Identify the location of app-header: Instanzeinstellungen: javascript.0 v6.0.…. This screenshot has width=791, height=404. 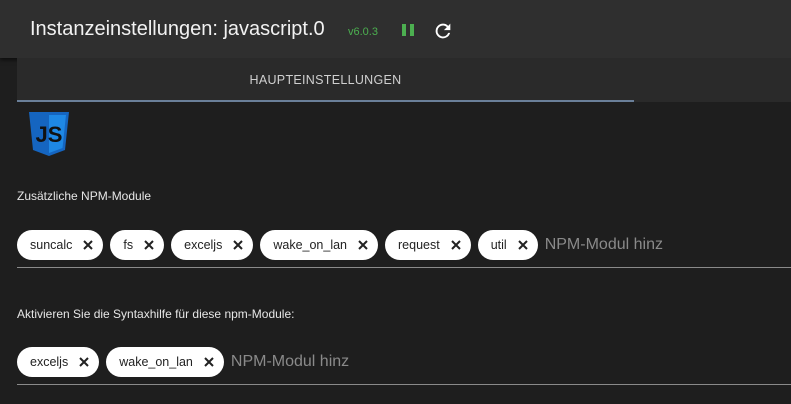
(395, 29).